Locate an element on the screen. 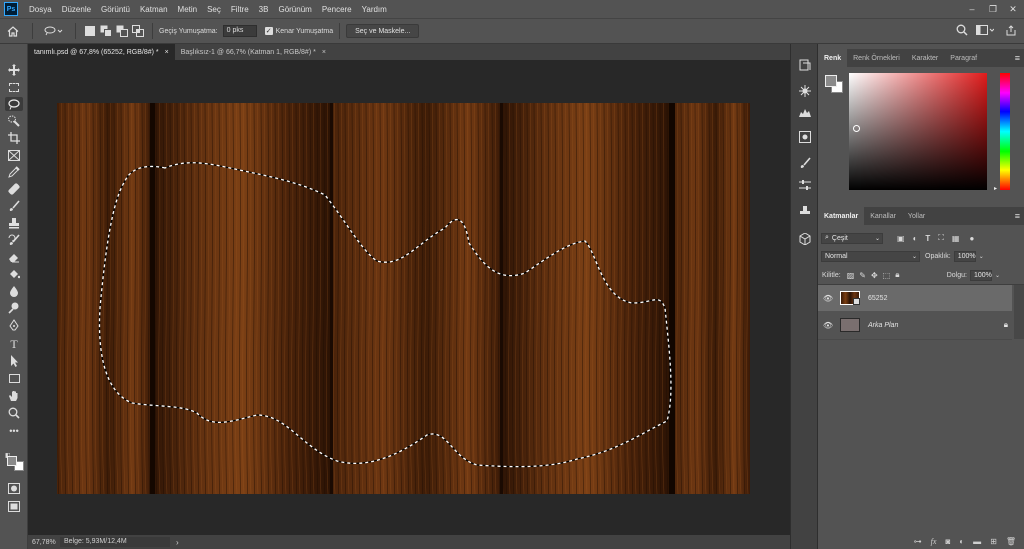  subtract-selection-icon is located at coordinates (122, 31).